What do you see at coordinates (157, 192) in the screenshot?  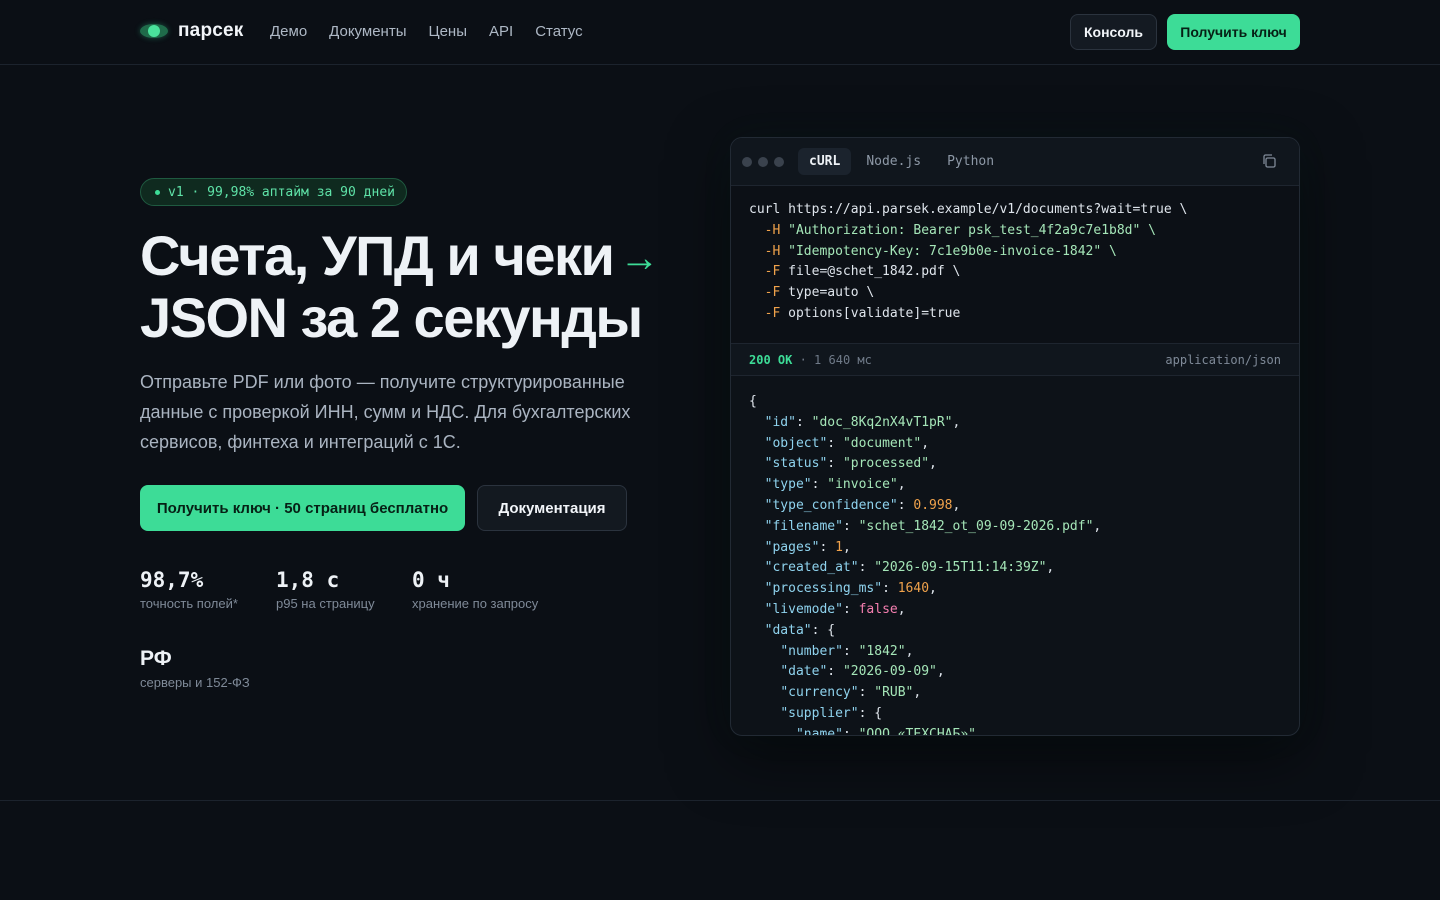 I see `status-dot-icon` at bounding box center [157, 192].